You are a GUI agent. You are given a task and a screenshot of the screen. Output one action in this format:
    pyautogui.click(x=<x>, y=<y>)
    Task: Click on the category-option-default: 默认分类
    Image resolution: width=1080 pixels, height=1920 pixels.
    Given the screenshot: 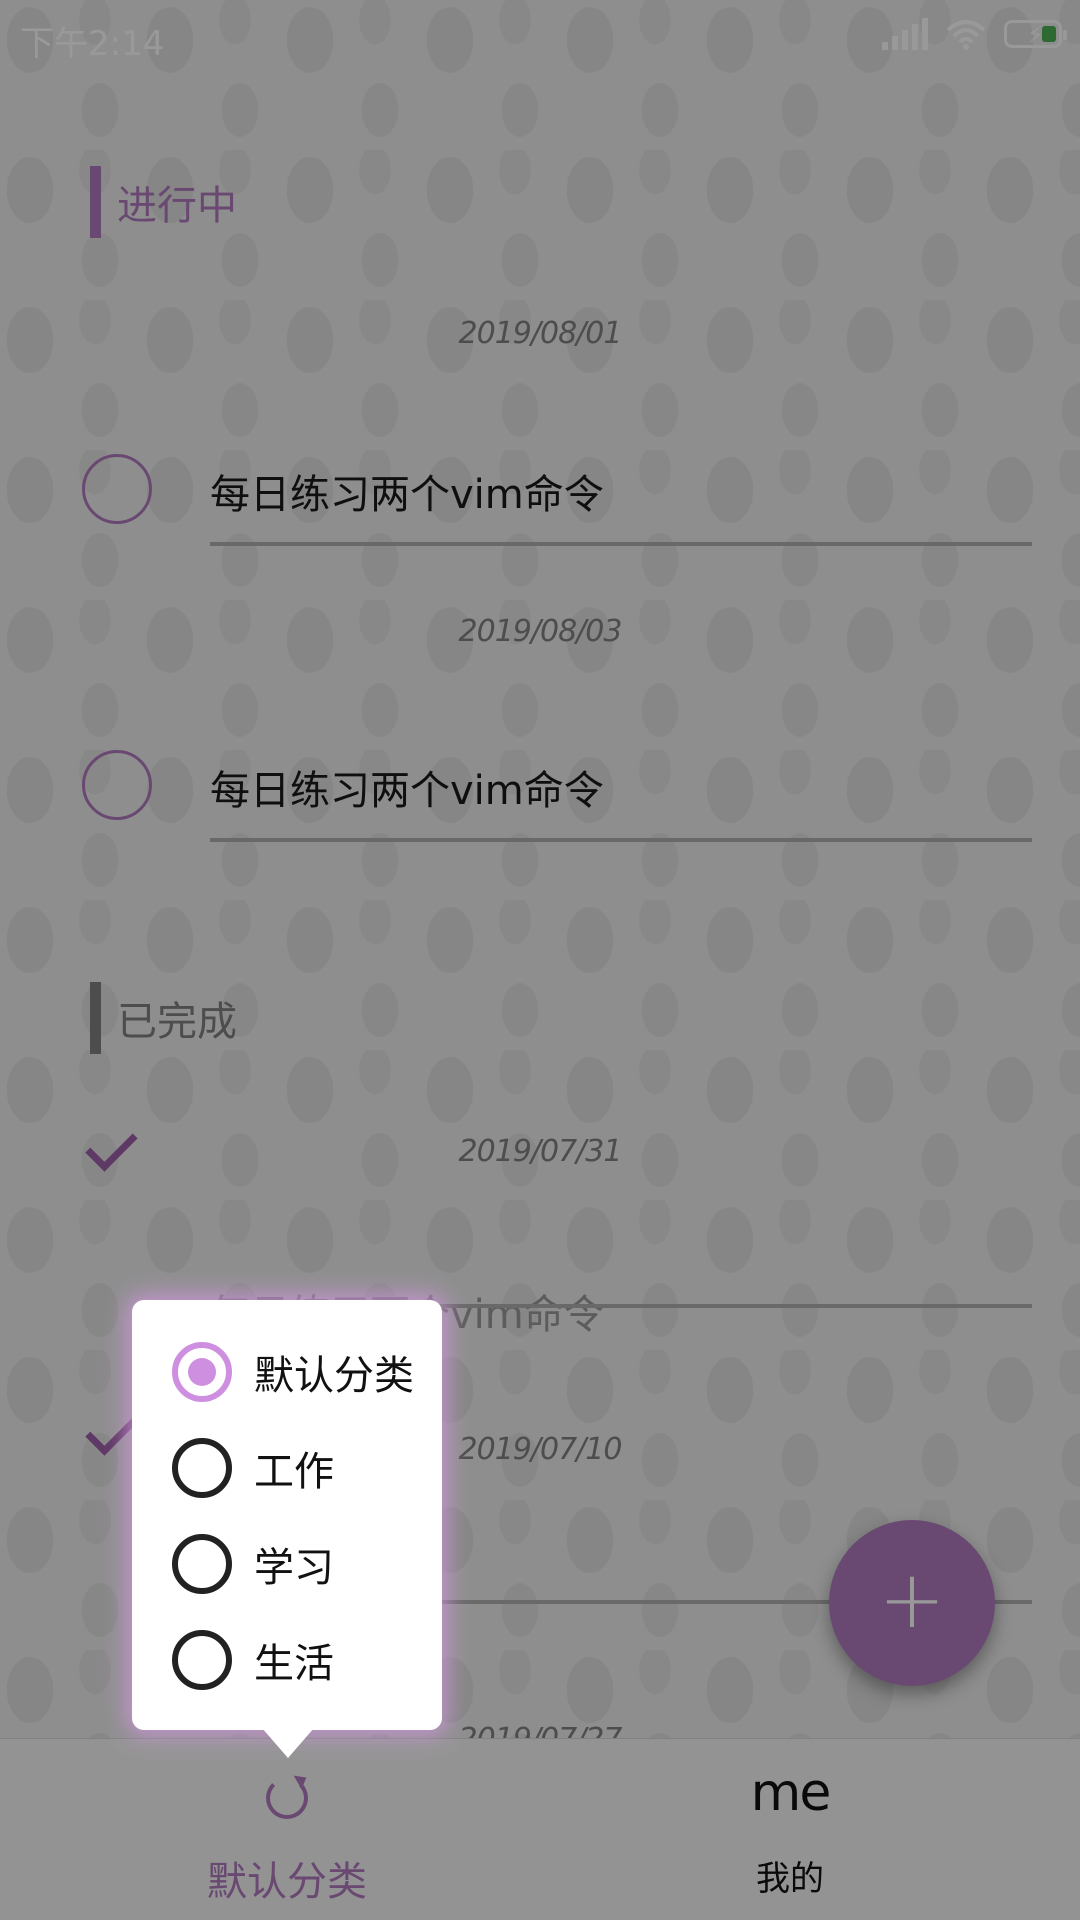 What is the action you would take?
    pyautogui.click(x=293, y=1372)
    